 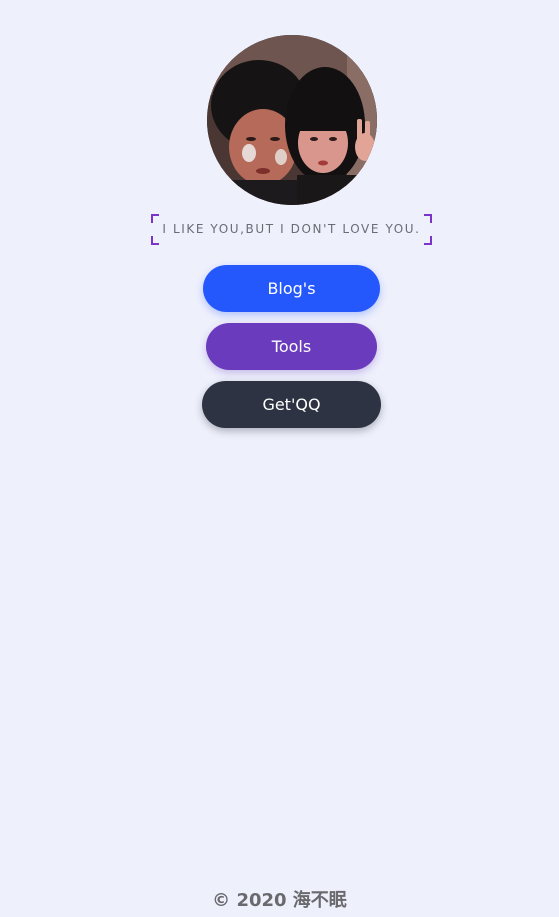 I want to click on blog-button: Blog's, so click(x=291, y=288).